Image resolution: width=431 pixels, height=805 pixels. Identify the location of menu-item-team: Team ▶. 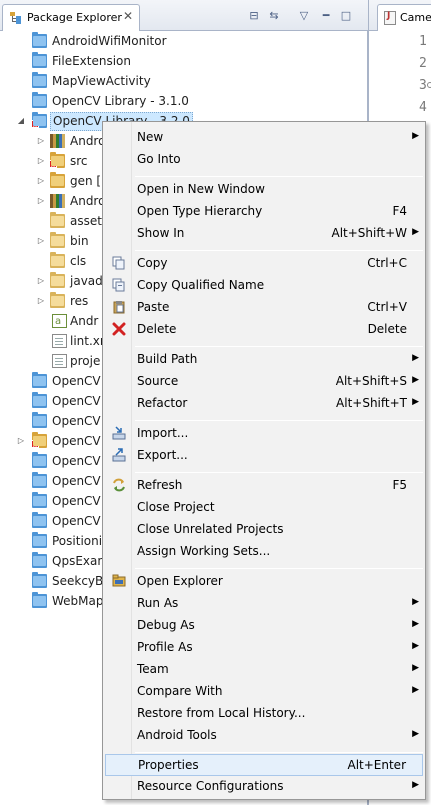
(264, 670).